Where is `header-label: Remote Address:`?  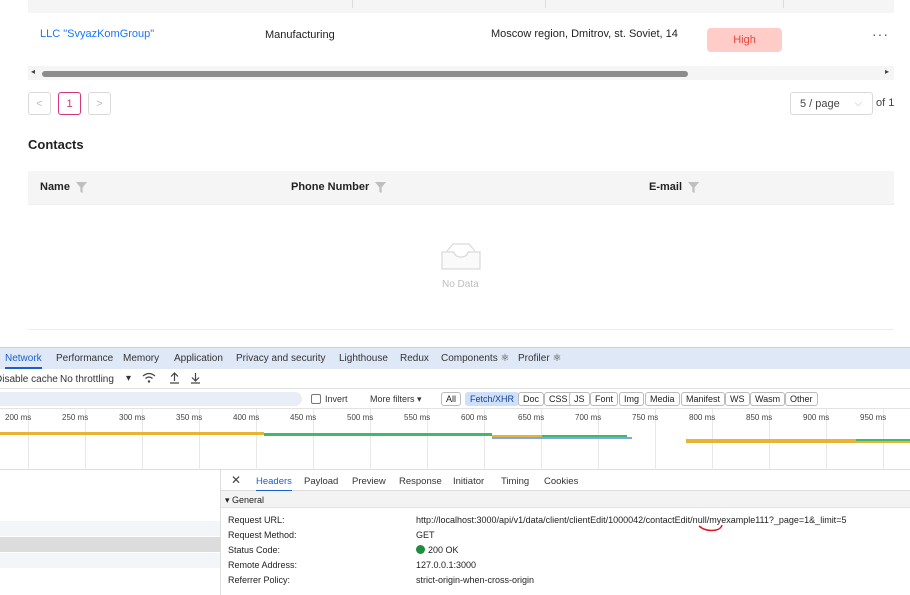 header-label: Remote Address: is located at coordinates (263, 565).